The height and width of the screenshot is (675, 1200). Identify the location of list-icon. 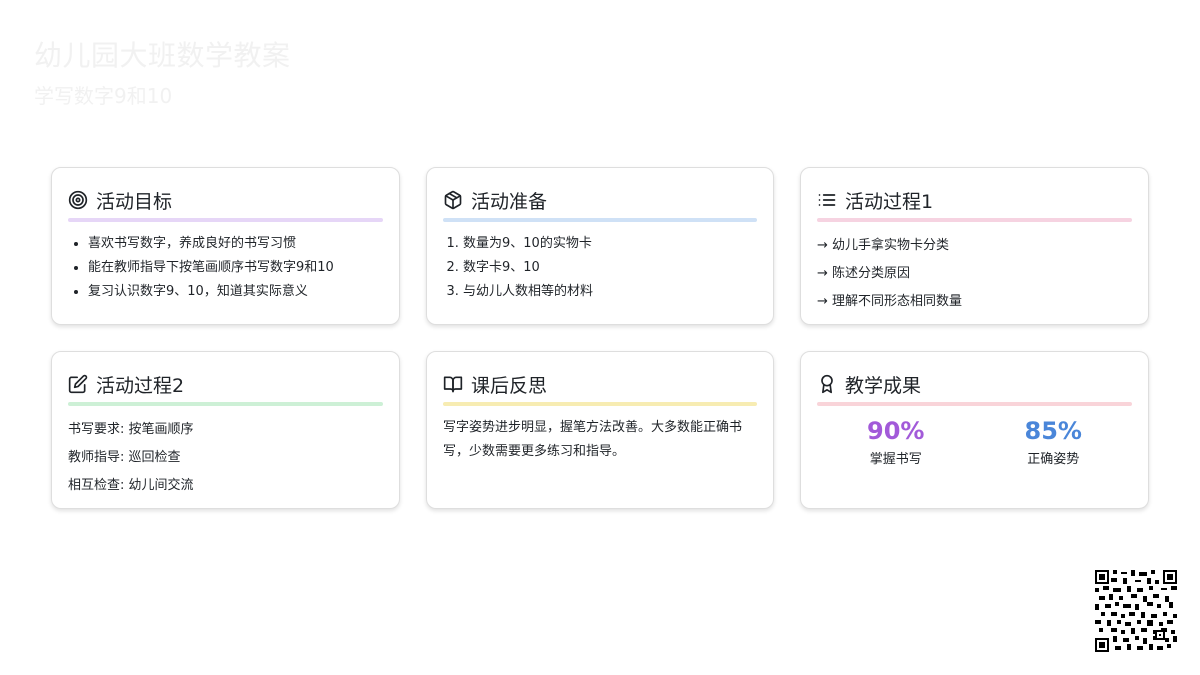
(827, 200).